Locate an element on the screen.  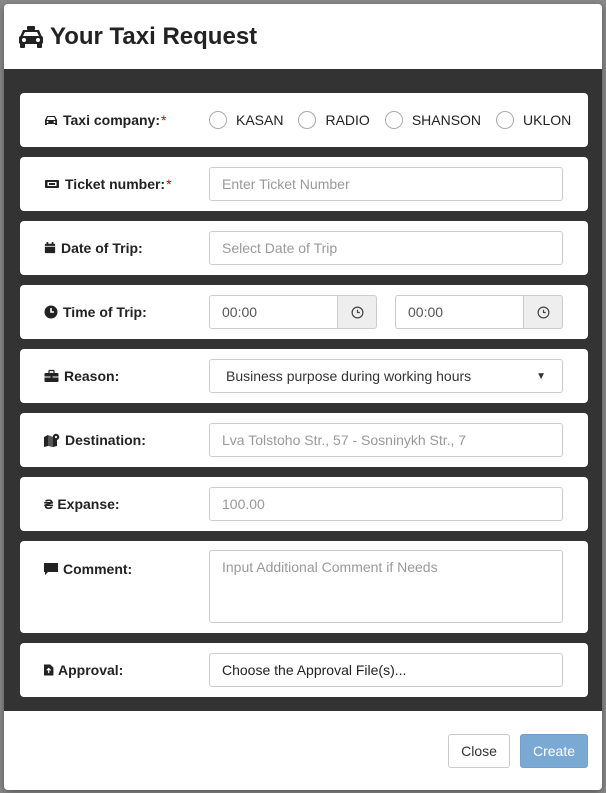
time-to-picker-button is located at coordinates (543, 312).